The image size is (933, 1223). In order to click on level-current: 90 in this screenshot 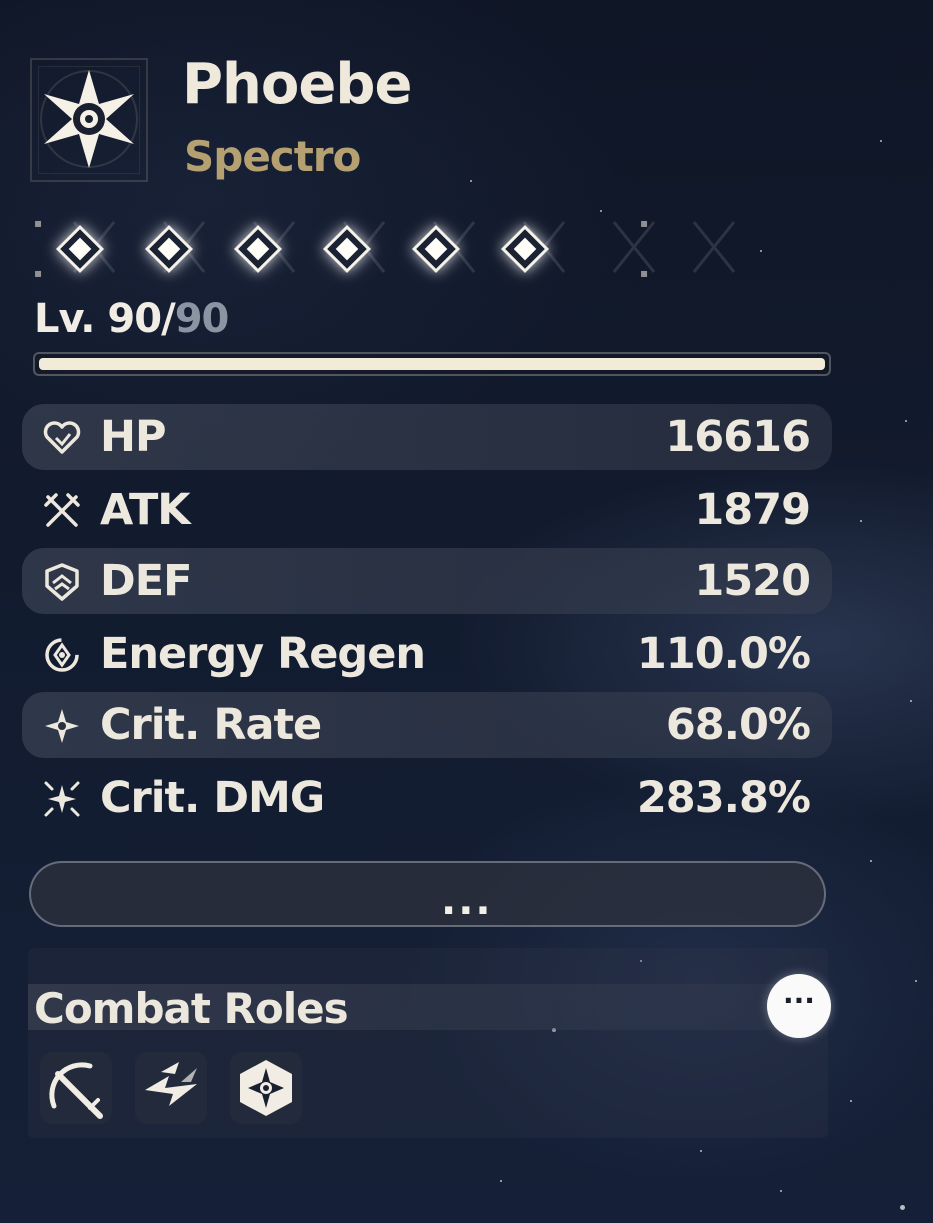, I will do `click(134, 319)`.